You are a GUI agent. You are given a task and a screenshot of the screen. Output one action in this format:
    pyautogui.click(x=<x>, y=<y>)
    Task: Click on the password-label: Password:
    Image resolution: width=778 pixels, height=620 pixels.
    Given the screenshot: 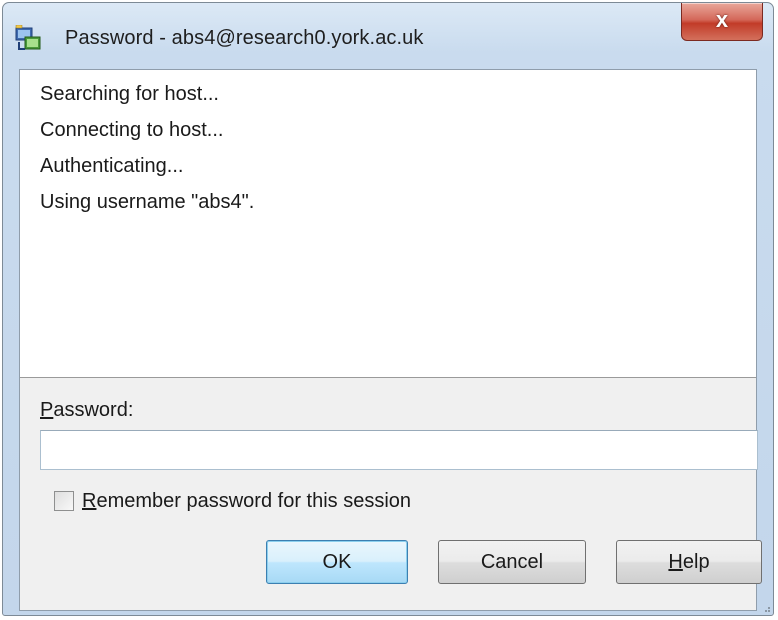 What is the action you would take?
    pyautogui.click(x=86, y=410)
    